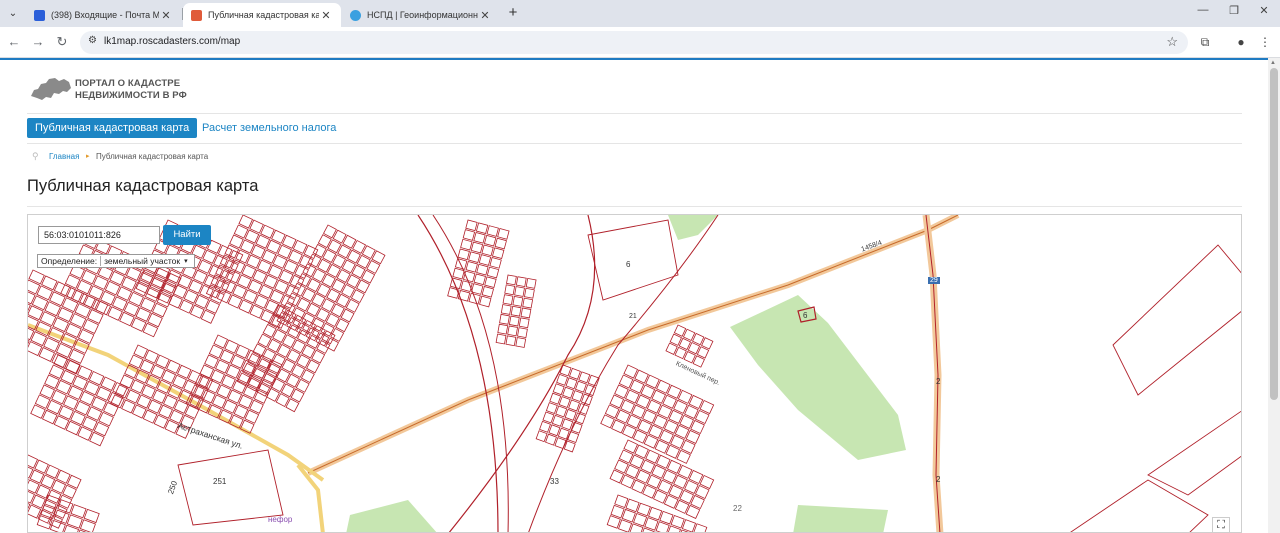 This screenshot has height=533, width=1280. I want to click on definition-select: Определение: земельный участок ▾, so click(116, 261).